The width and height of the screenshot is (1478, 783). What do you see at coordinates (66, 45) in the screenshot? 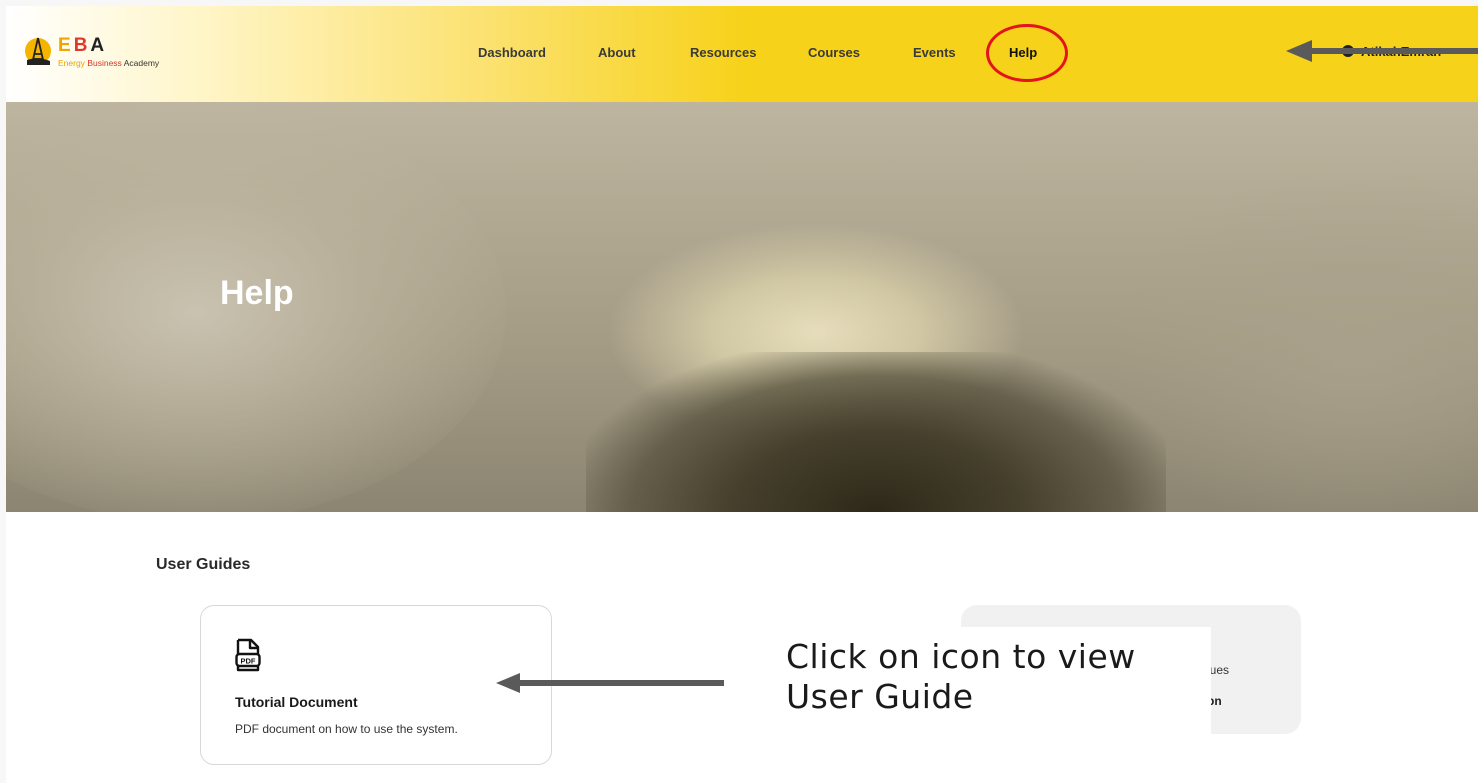
I see `logo-letter-e: E` at bounding box center [66, 45].